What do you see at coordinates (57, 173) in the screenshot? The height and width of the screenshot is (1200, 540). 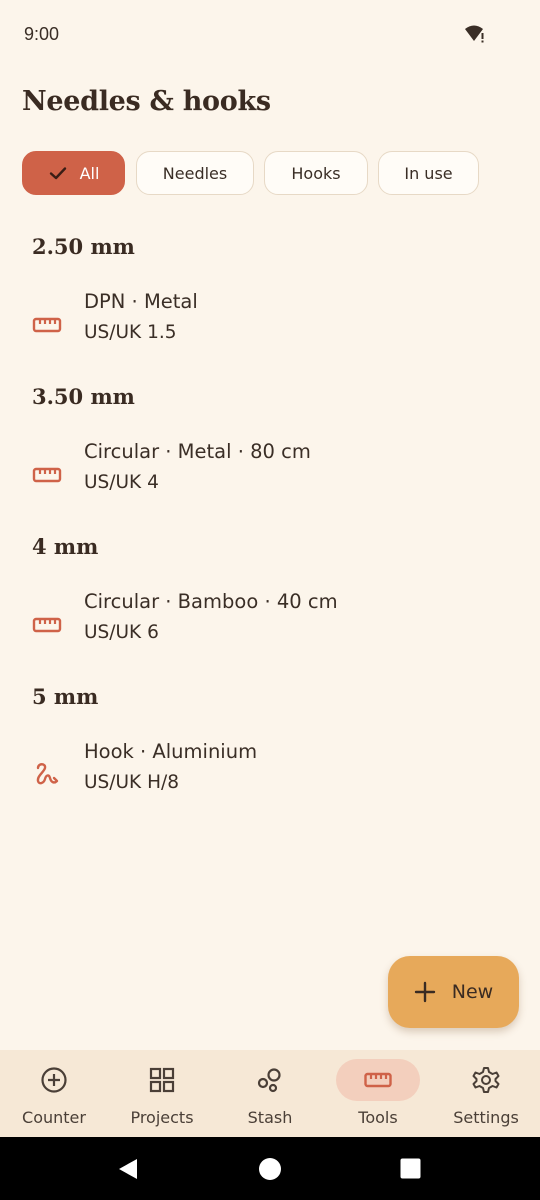 I see `check-icon` at bounding box center [57, 173].